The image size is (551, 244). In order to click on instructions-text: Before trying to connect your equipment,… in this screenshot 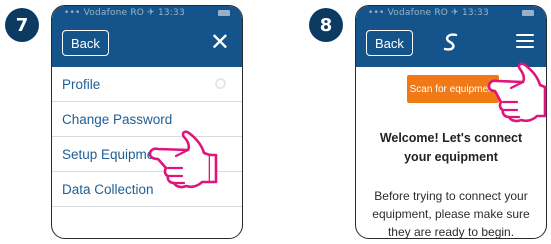, I will do `click(451, 214)`.